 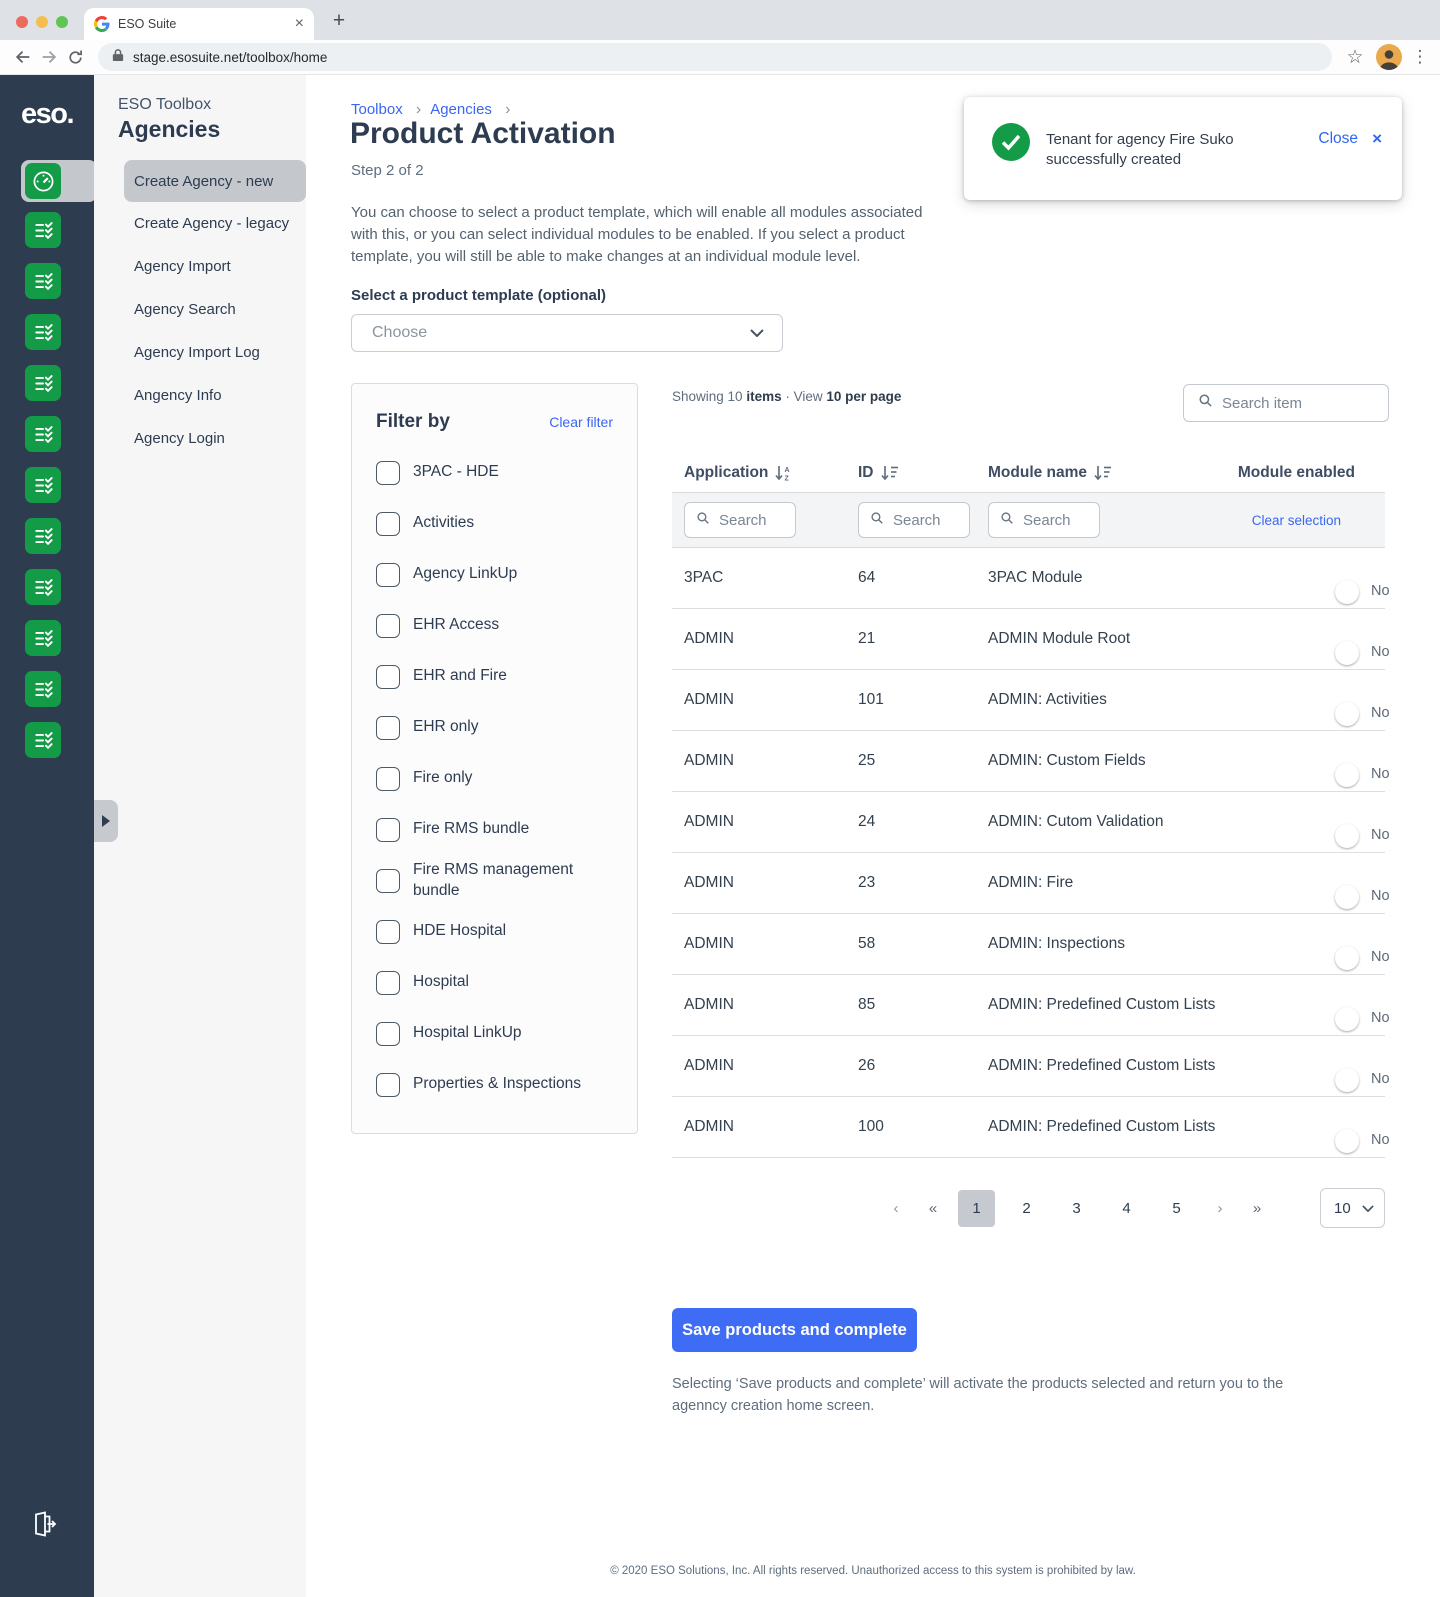 What do you see at coordinates (1108, 473) in the screenshot?
I see `column-header-module-name: Module name` at bounding box center [1108, 473].